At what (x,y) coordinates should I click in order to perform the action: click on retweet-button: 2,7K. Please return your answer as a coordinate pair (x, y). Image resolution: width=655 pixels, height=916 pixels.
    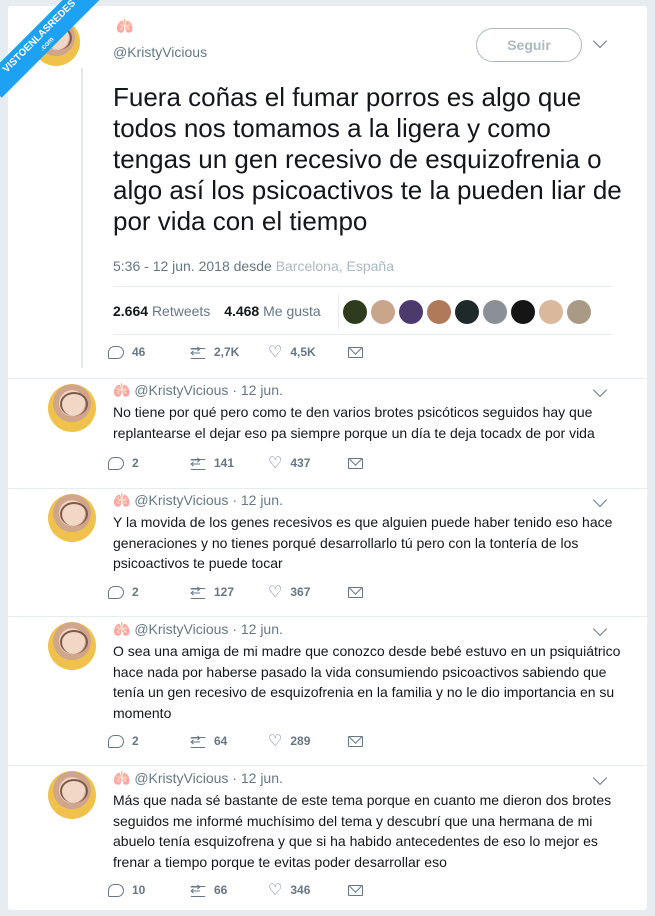
    Looking at the image, I should click on (213, 351).